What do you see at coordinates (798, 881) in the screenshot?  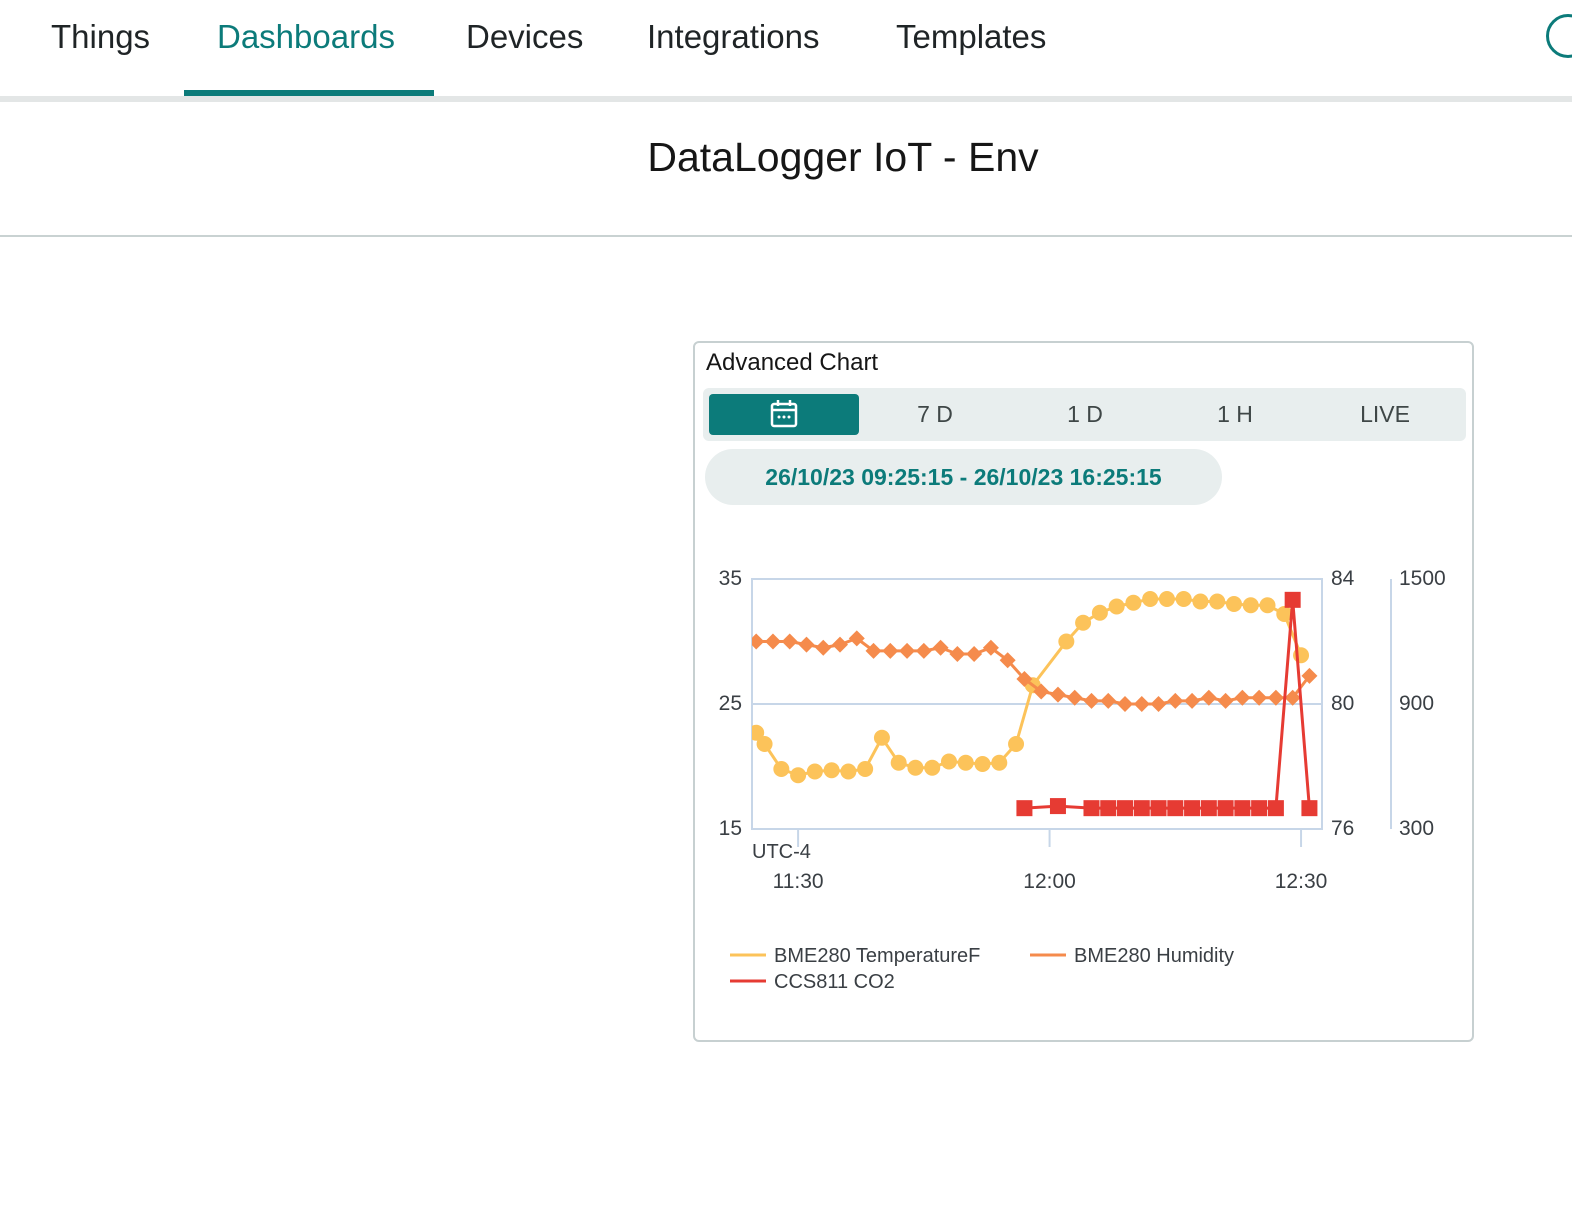 I see `x-tick-label: 11:30` at bounding box center [798, 881].